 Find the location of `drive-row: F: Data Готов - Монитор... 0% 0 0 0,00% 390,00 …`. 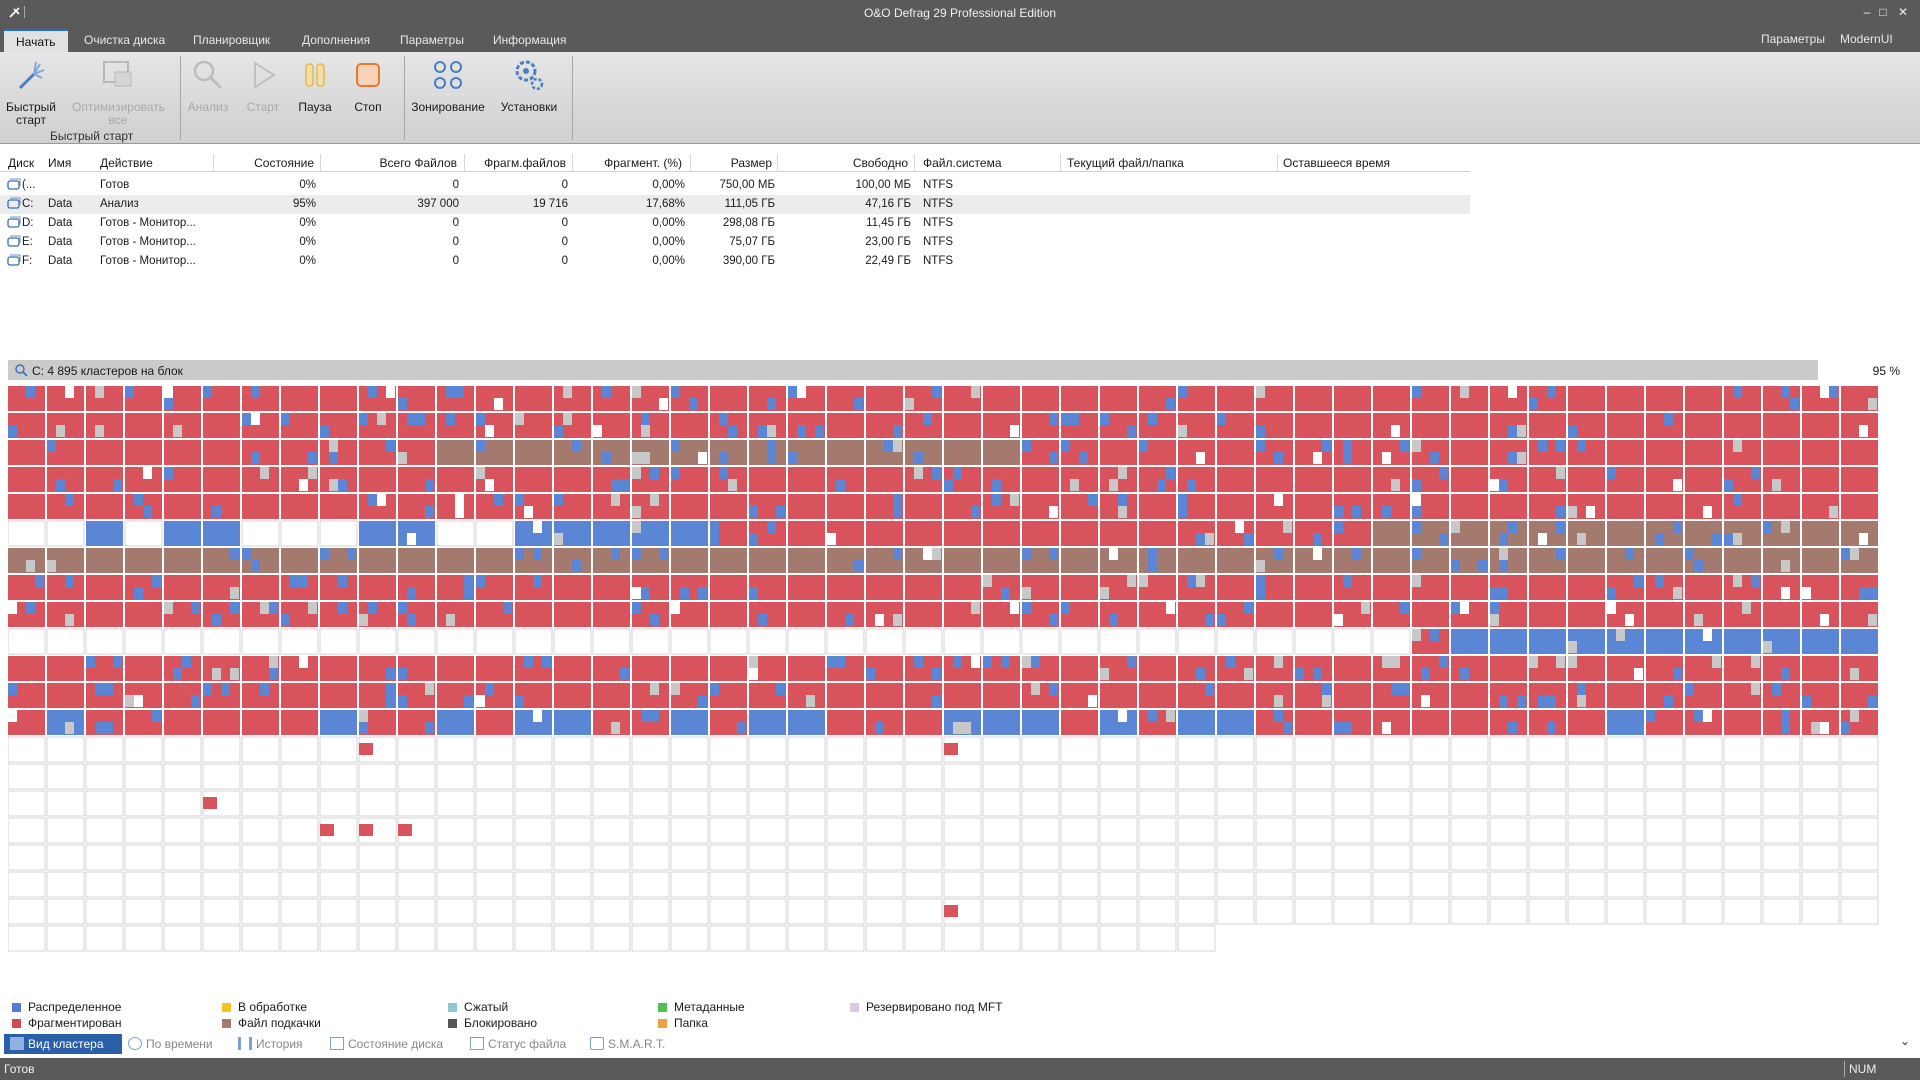

drive-row: F: Data Готов - Монитор... 0% 0 0 0,00% 390,00 … is located at coordinates (735, 261).